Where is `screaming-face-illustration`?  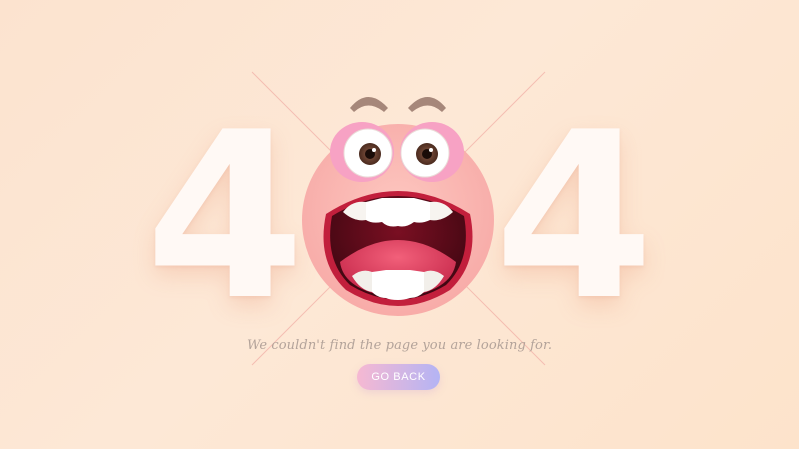
screaming-face-illustration is located at coordinates (398, 206).